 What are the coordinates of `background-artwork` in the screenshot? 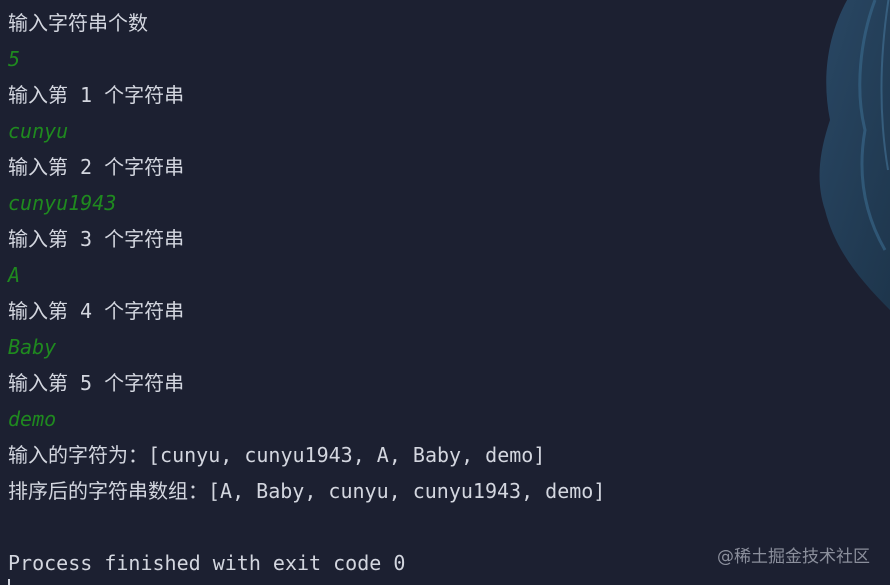 It's located at (854, 155).